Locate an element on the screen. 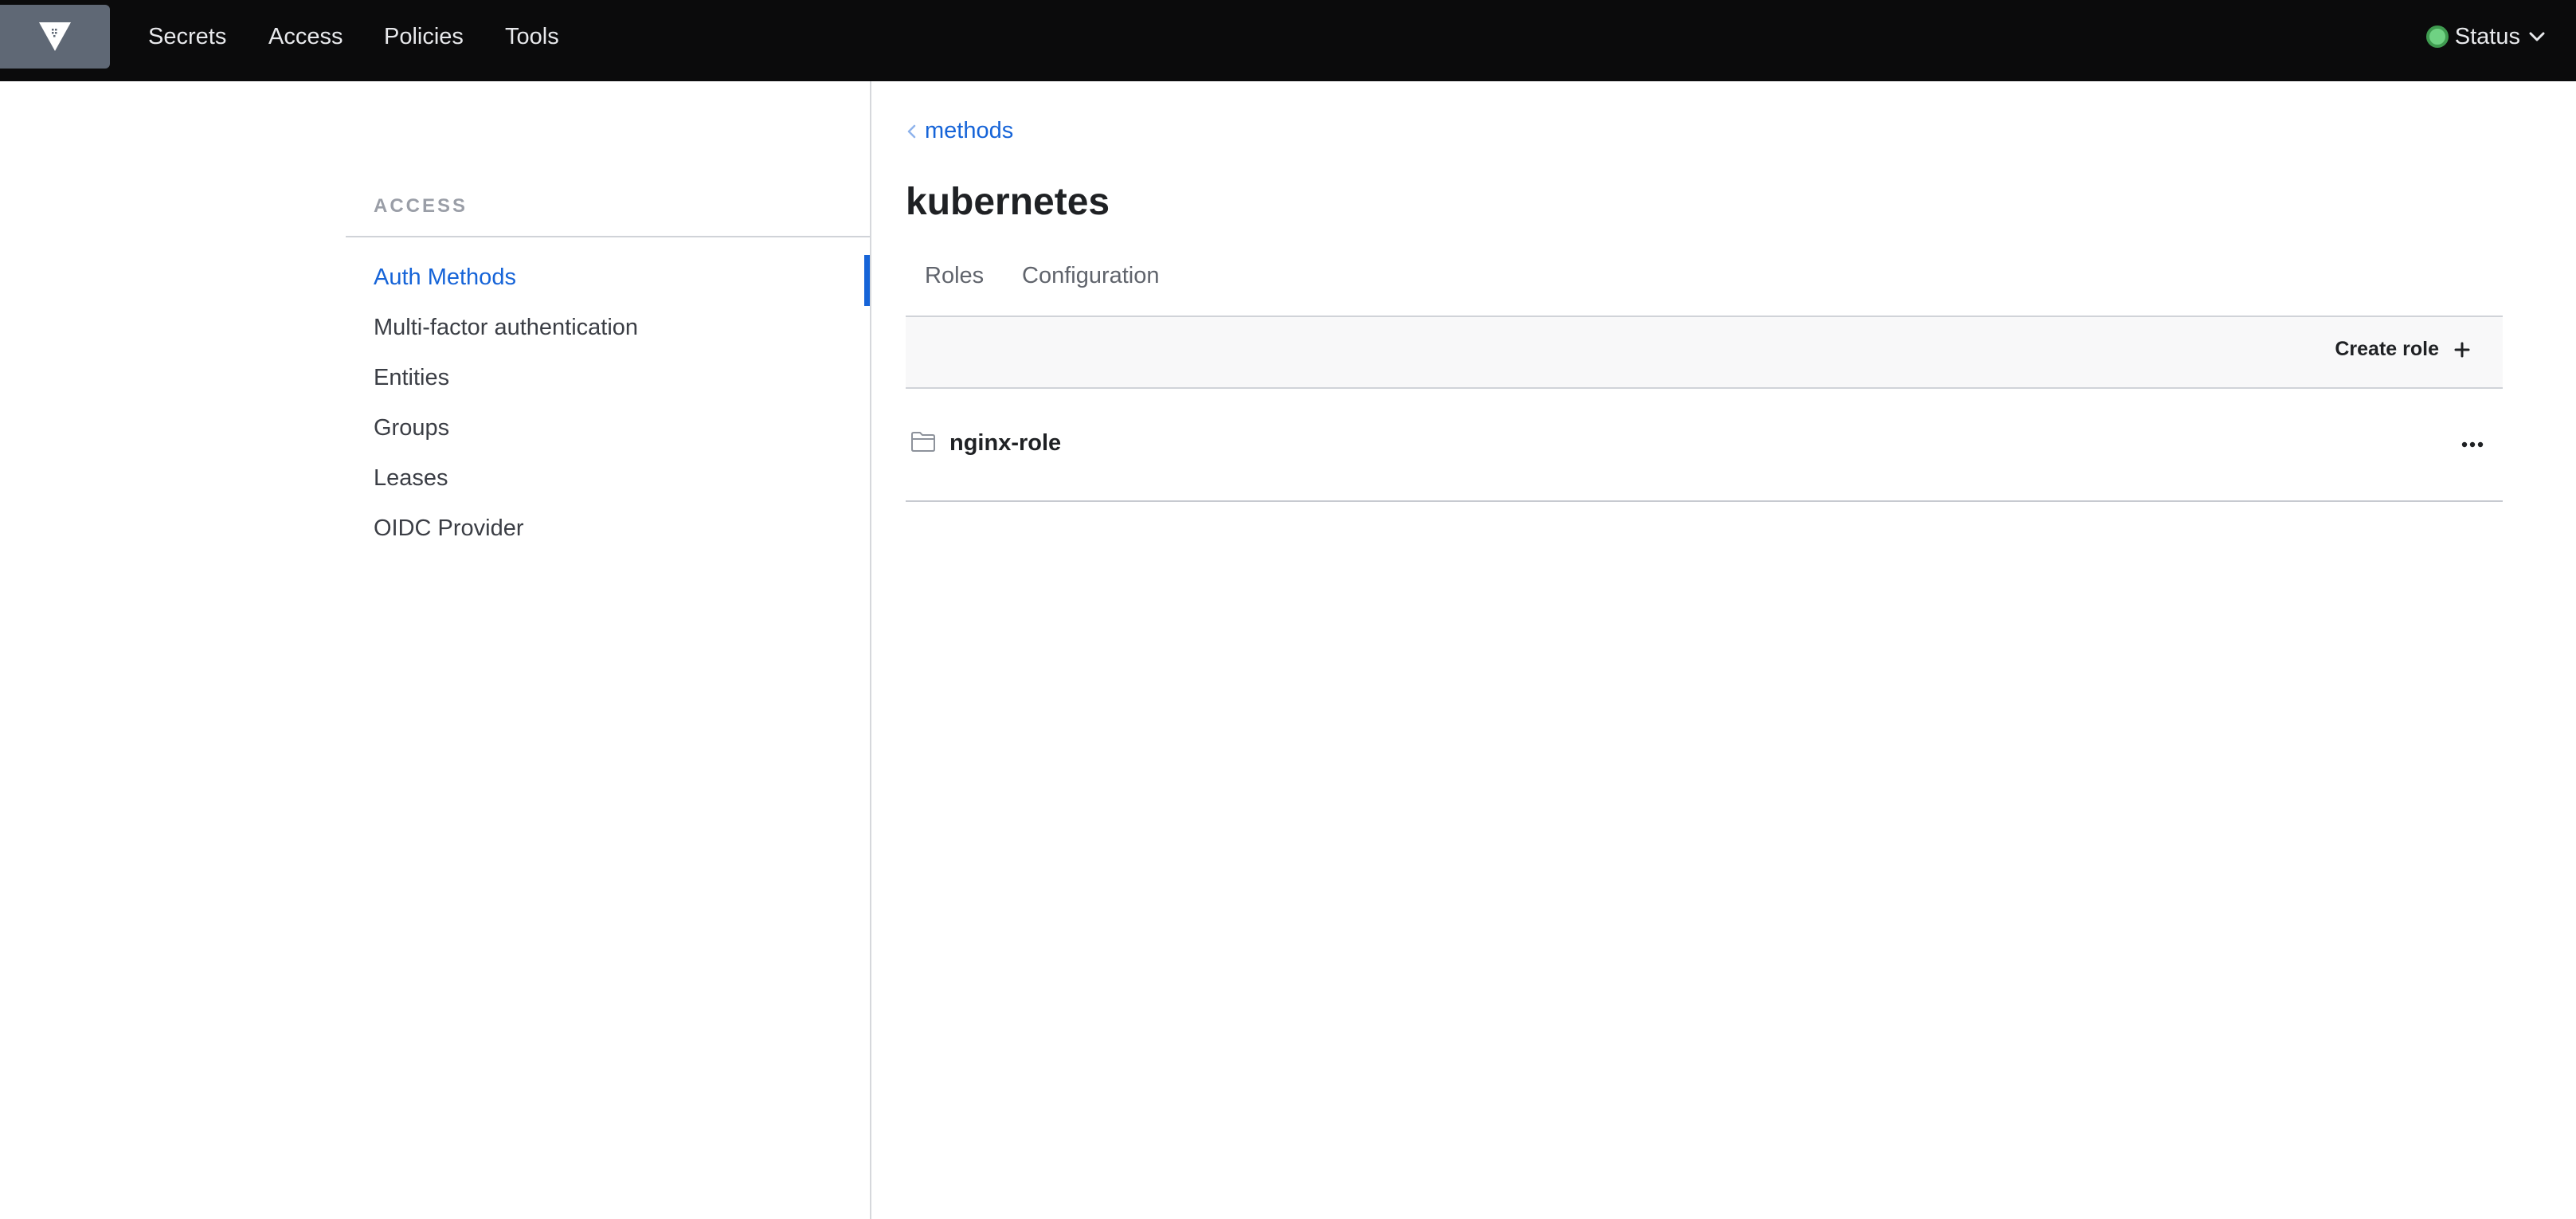 The height and width of the screenshot is (1219, 2576). create-role-label: Create role is located at coordinates (2387, 349).